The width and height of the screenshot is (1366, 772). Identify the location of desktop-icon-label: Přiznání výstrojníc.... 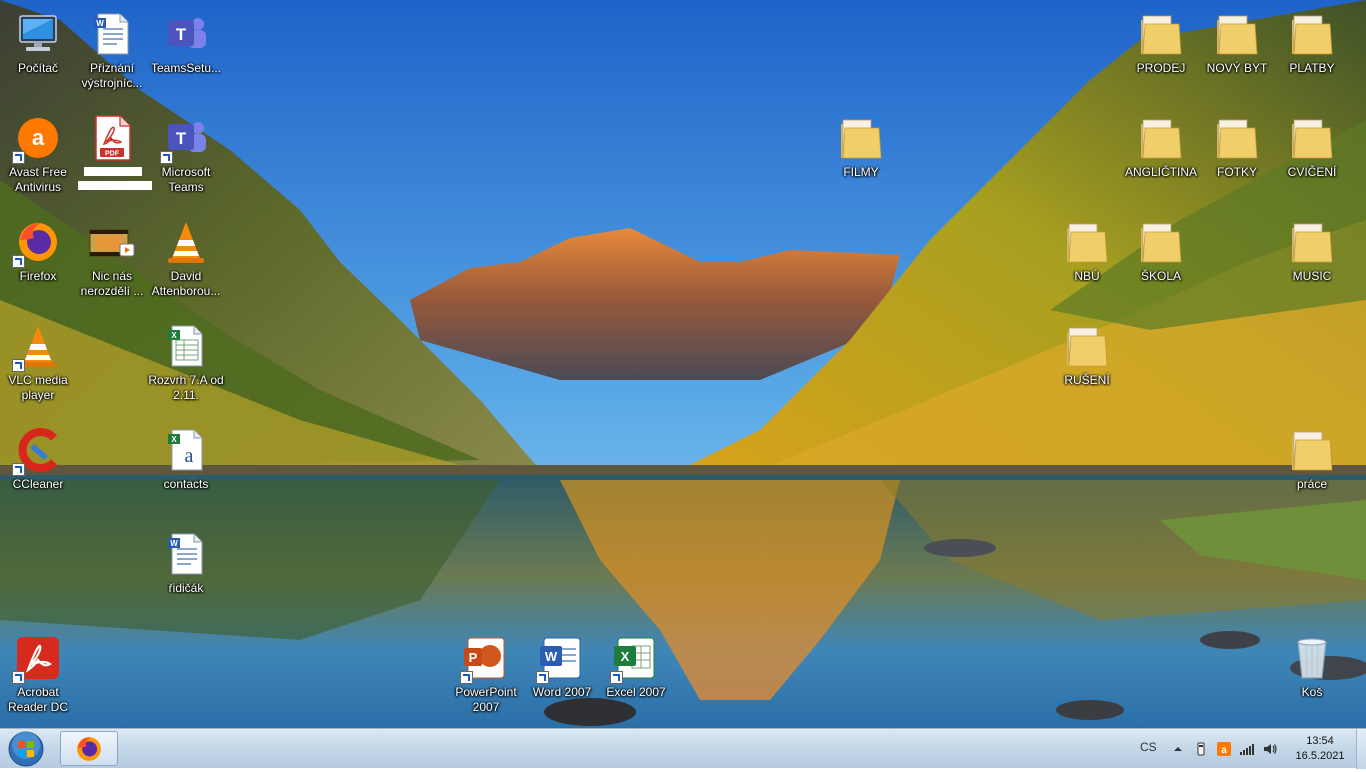
(112, 75).